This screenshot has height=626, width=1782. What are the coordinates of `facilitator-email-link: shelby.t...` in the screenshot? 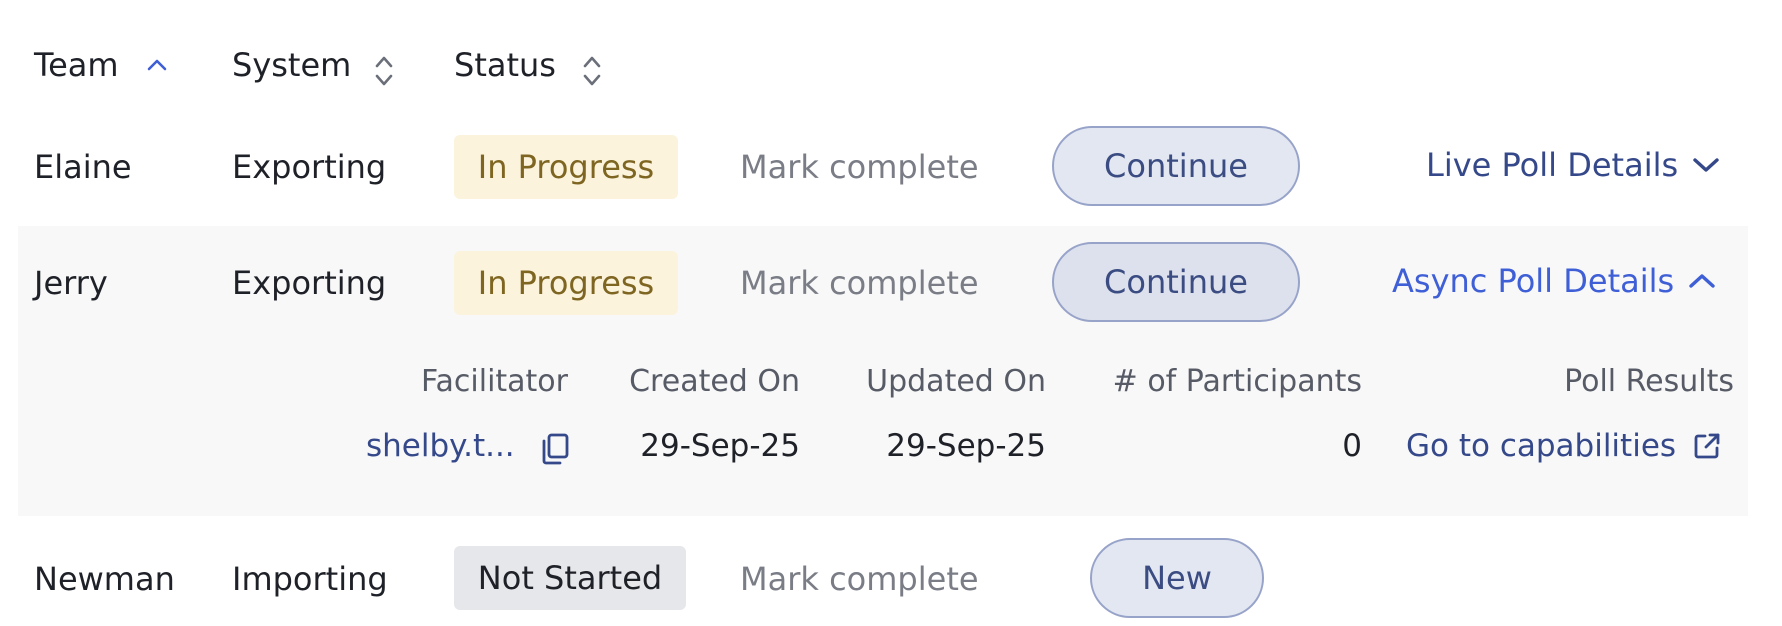 It's located at (440, 446).